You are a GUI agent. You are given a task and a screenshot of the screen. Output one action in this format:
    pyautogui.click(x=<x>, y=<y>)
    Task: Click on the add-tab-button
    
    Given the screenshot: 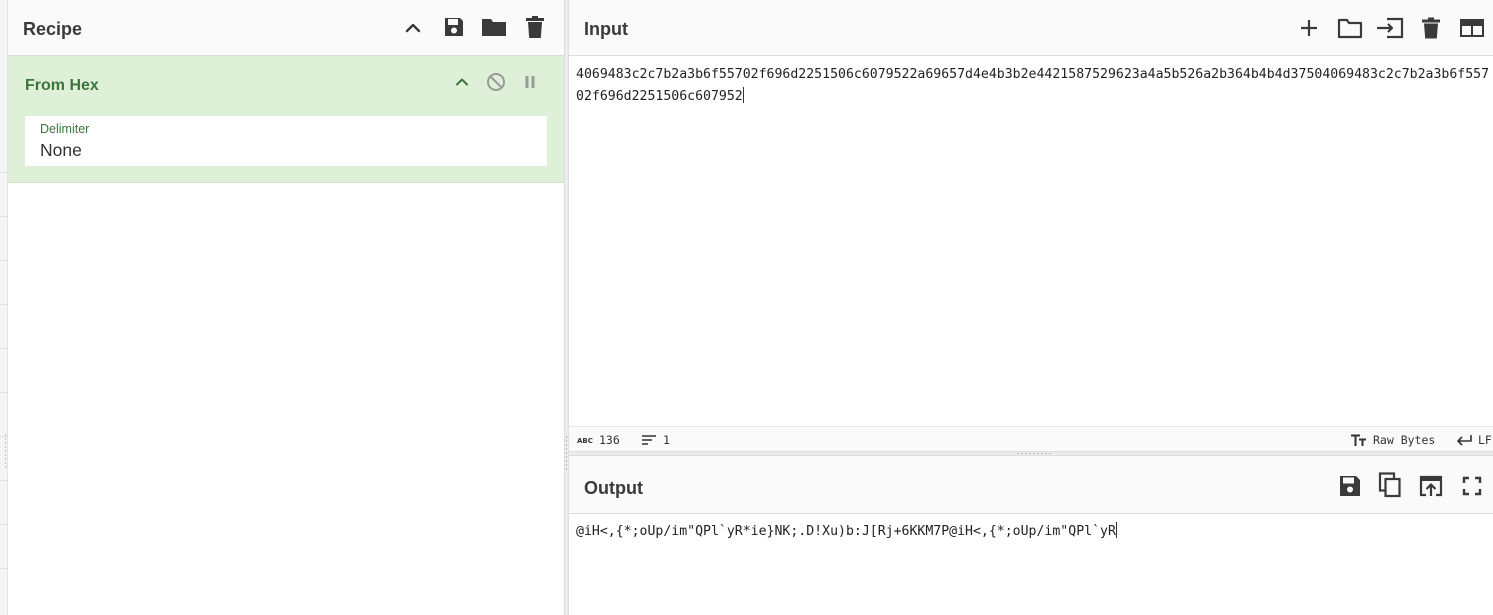 What is the action you would take?
    pyautogui.click(x=1309, y=28)
    